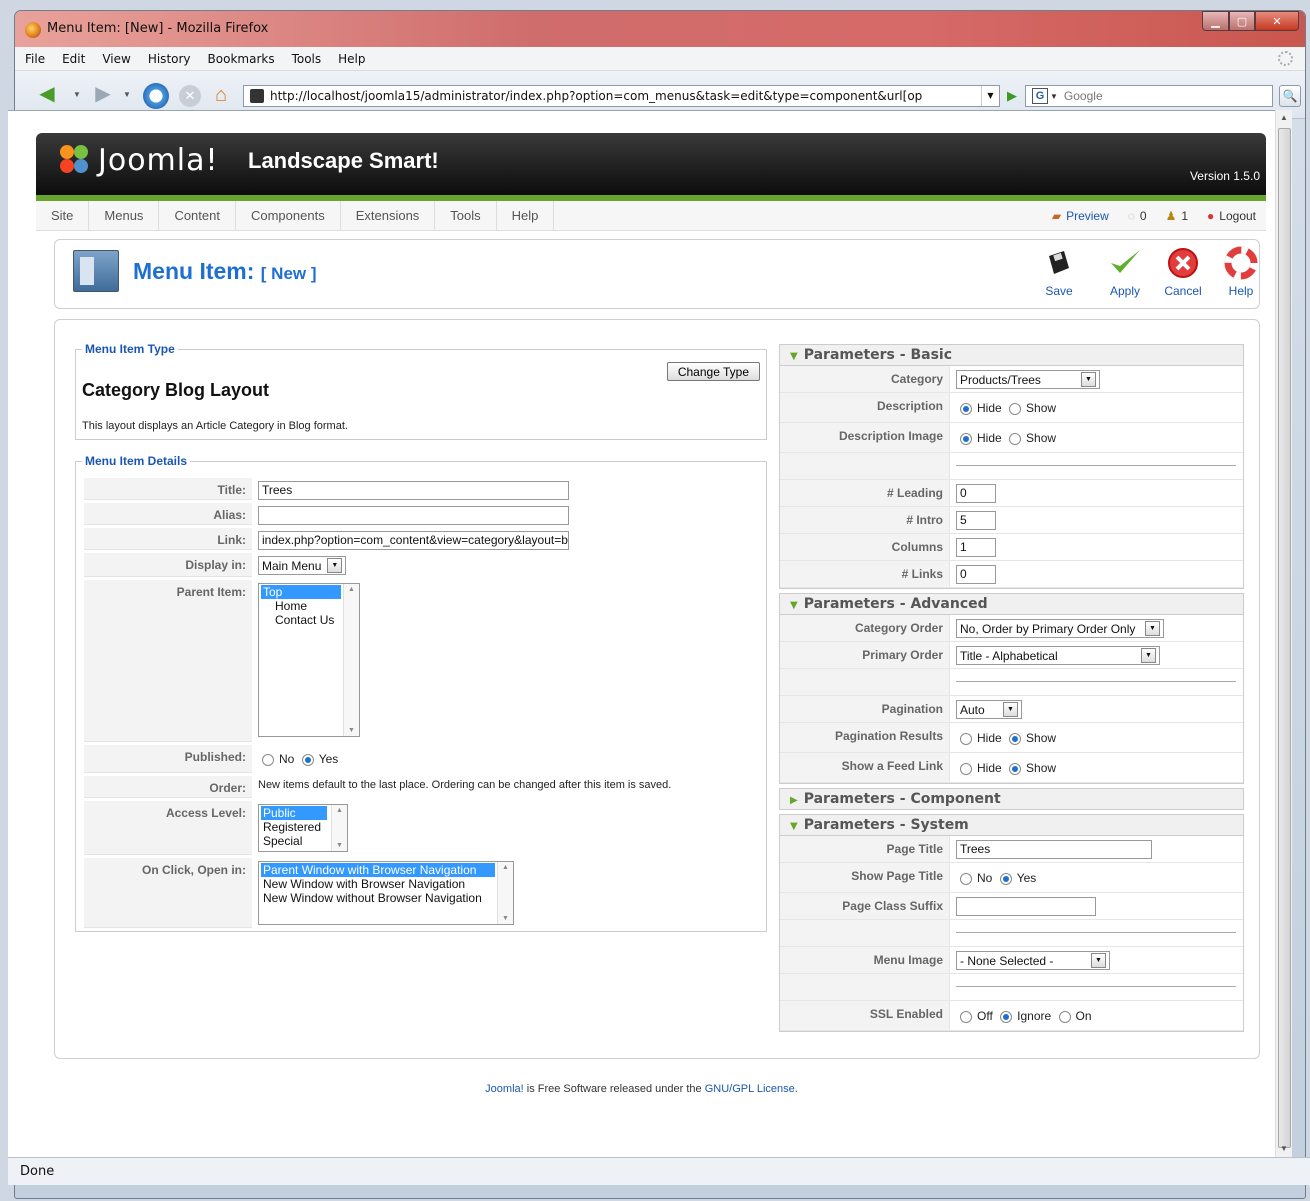 Image resolution: width=1310 pixels, height=1201 pixels. I want to click on close-button: ✕, so click(1277, 21).